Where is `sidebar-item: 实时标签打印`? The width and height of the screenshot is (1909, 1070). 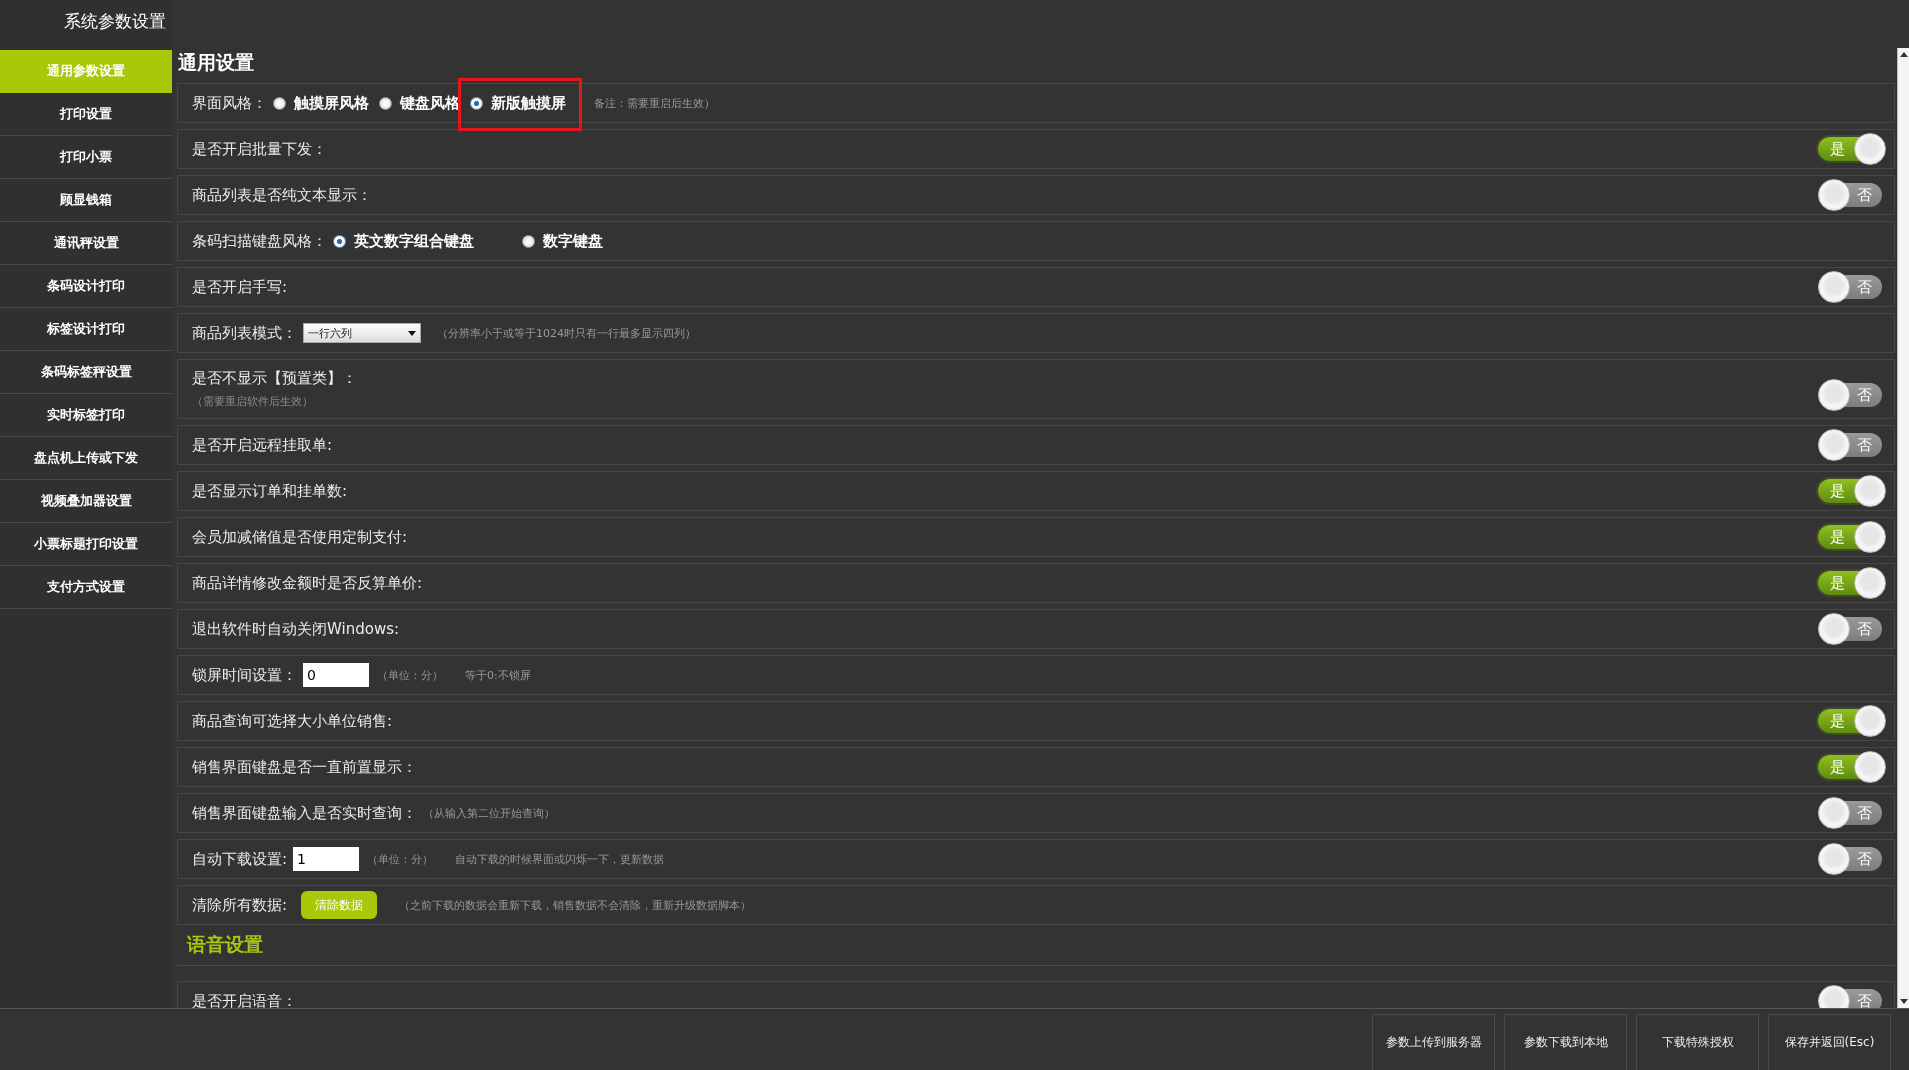 sidebar-item: 实时标签打印 is located at coordinates (86, 415).